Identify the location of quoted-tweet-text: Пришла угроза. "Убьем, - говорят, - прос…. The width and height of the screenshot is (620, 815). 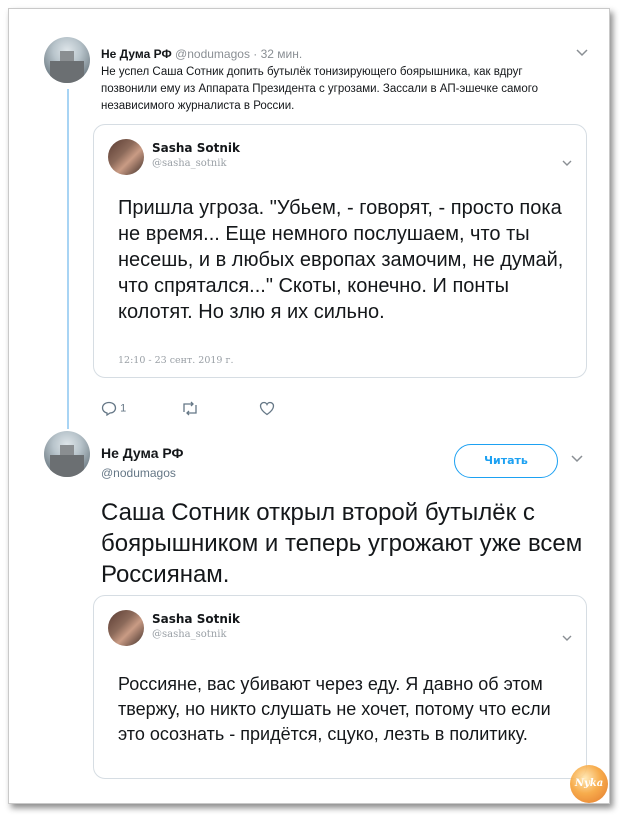
(341, 260).